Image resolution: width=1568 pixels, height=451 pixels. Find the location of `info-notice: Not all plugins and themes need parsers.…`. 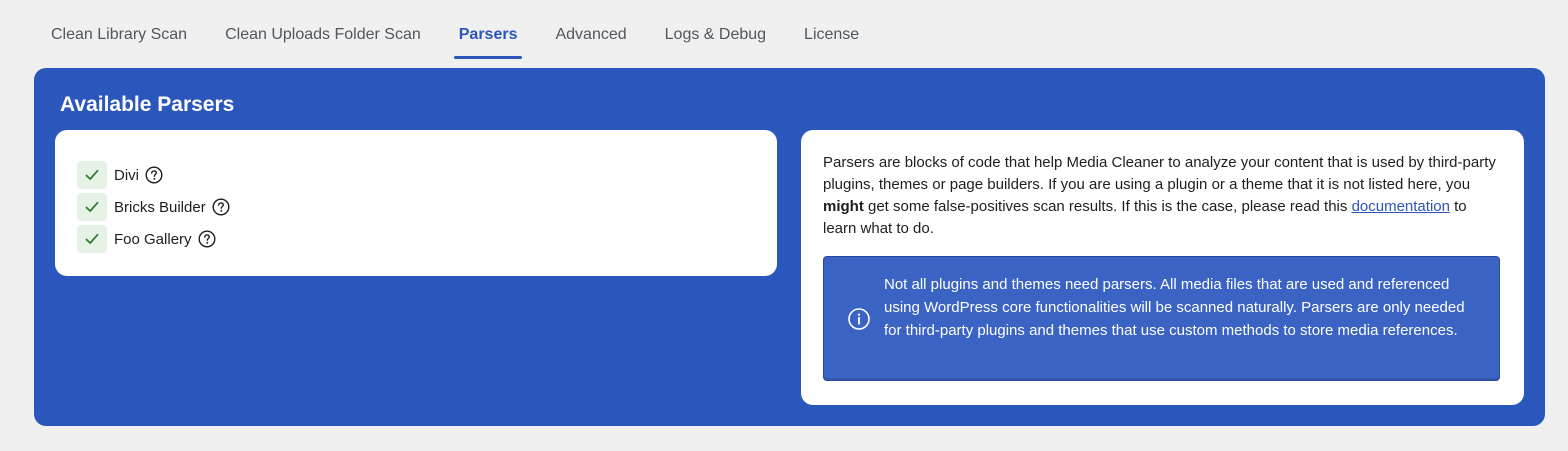

info-notice: Not all plugins and themes need parsers.… is located at coordinates (1161, 318).